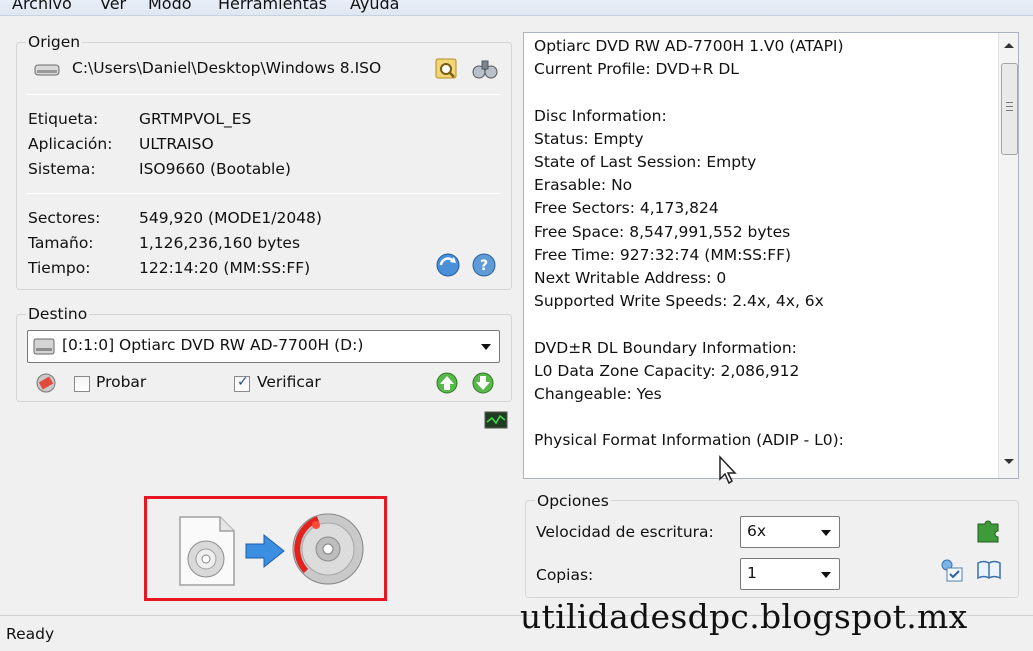  I want to click on info-line: Free Time: 927:32:74 (MM:SS:FF), so click(663, 254).